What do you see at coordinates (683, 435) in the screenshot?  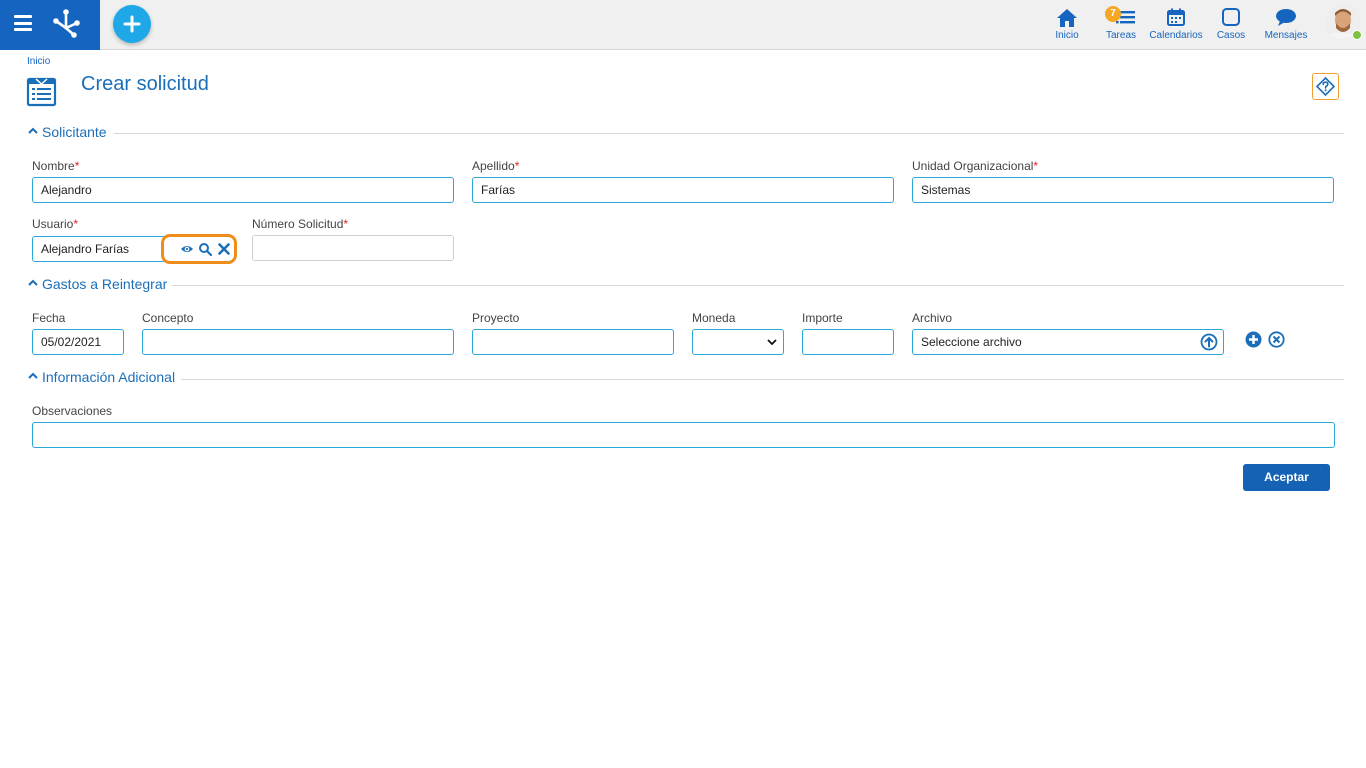 I see `observaciones-field` at bounding box center [683, 435].